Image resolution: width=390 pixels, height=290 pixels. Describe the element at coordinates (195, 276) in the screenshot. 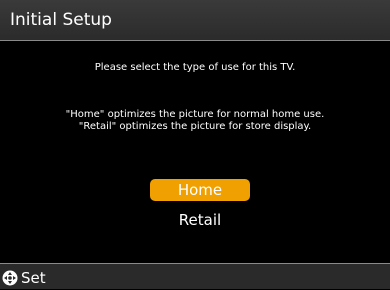

I see `footer-bar: Set` at that location.